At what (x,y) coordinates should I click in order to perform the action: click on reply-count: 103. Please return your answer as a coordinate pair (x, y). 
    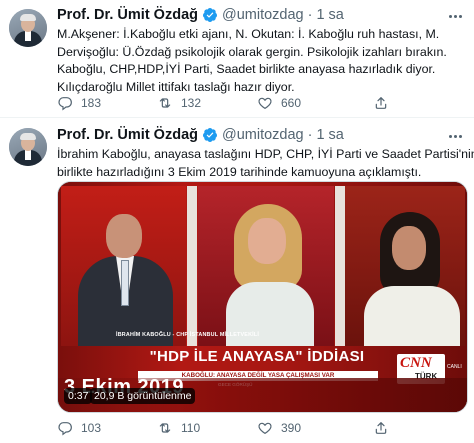
    Looking at the image, I should click on (91, 428).